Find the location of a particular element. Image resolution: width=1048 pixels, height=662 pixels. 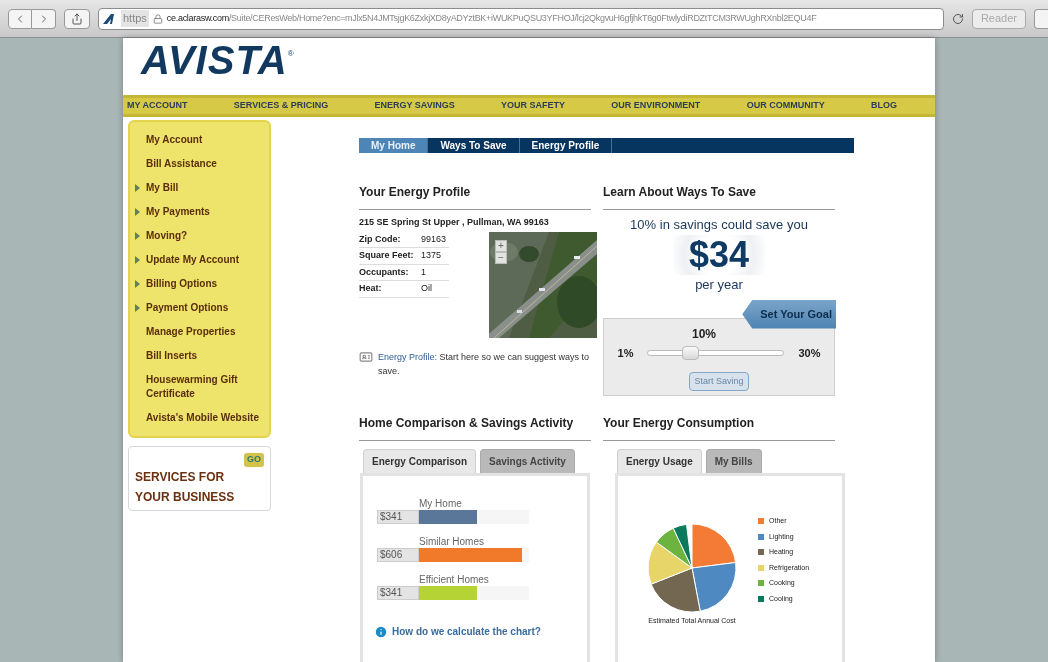

sidebar-item: My Bill is located at coordinates (199, 188).